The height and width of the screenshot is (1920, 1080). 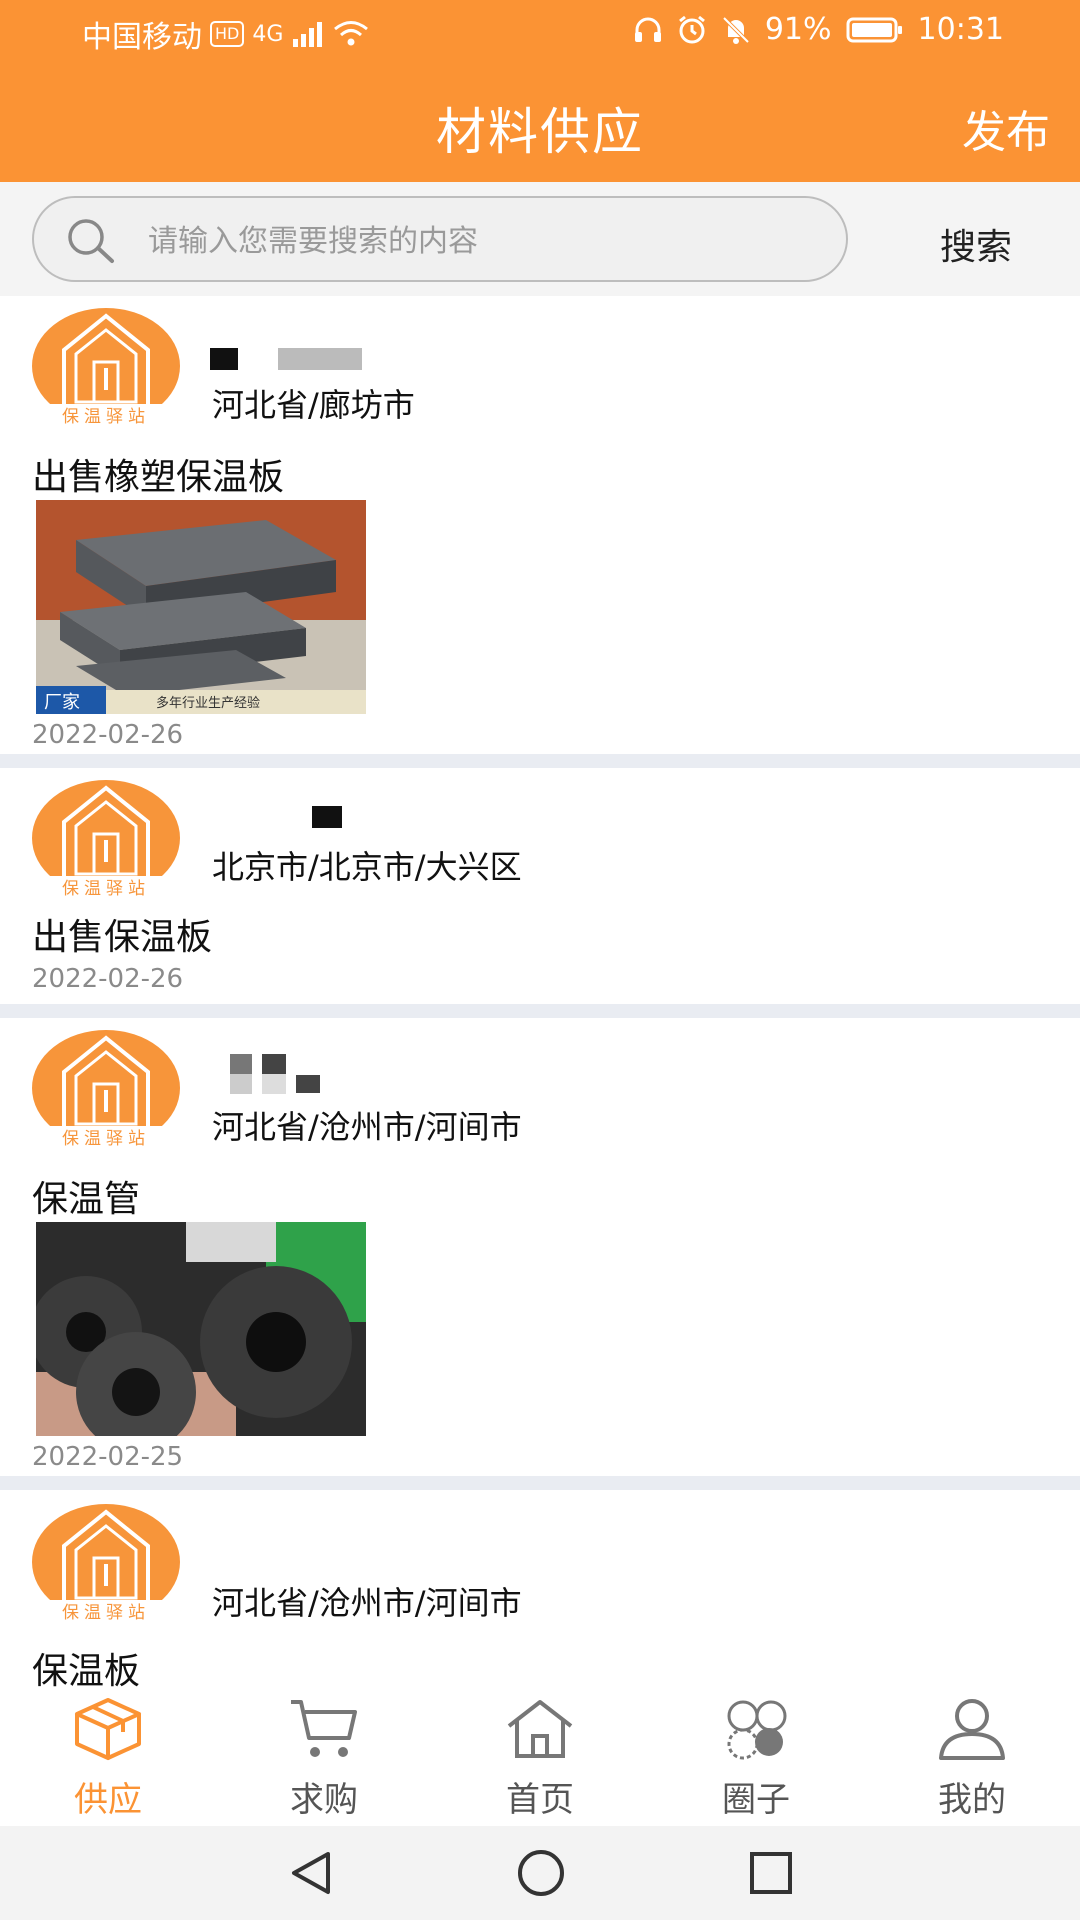 What do you see at coordinates (201, 607) in the screenshot?
I see `listing-photo: 厂家 多年行业生产经验` at bounding box center [201, 607].